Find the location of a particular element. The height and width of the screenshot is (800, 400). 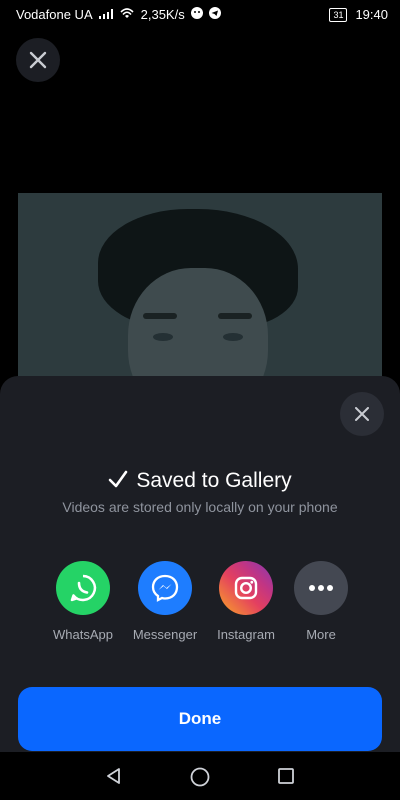

home-button is located at coordinates (200, 779).